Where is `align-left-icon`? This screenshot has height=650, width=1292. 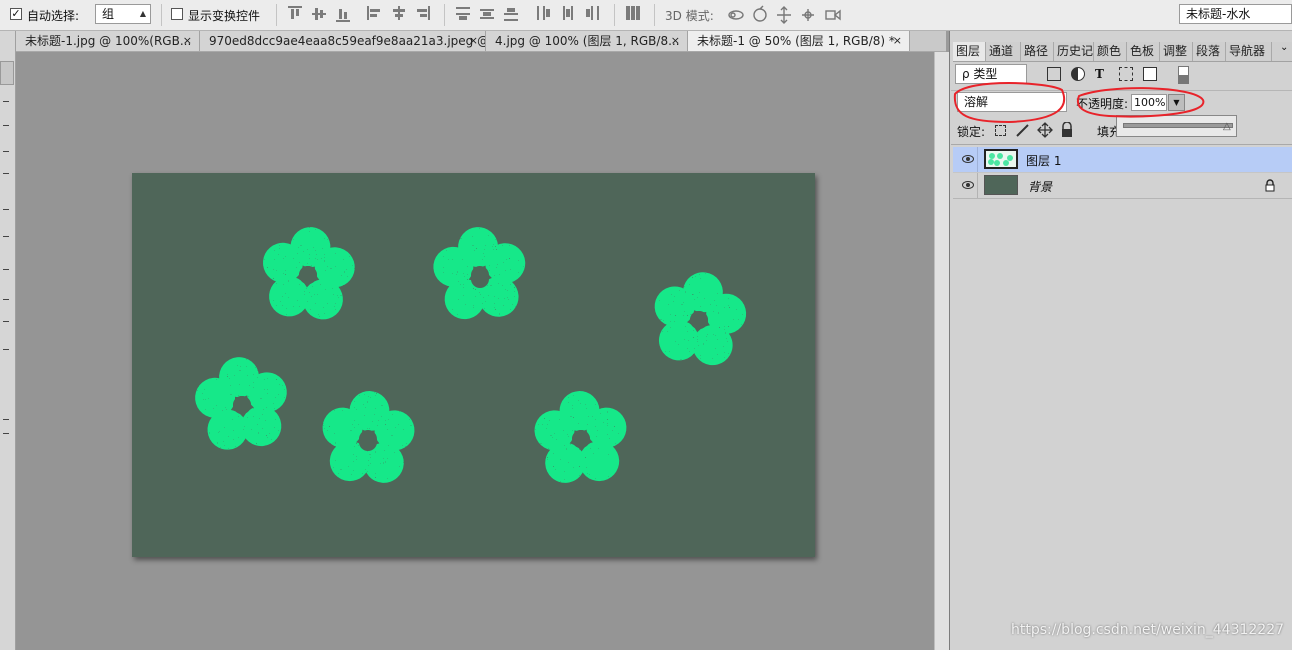
align-left-icon is located at coordinates (375, 14).